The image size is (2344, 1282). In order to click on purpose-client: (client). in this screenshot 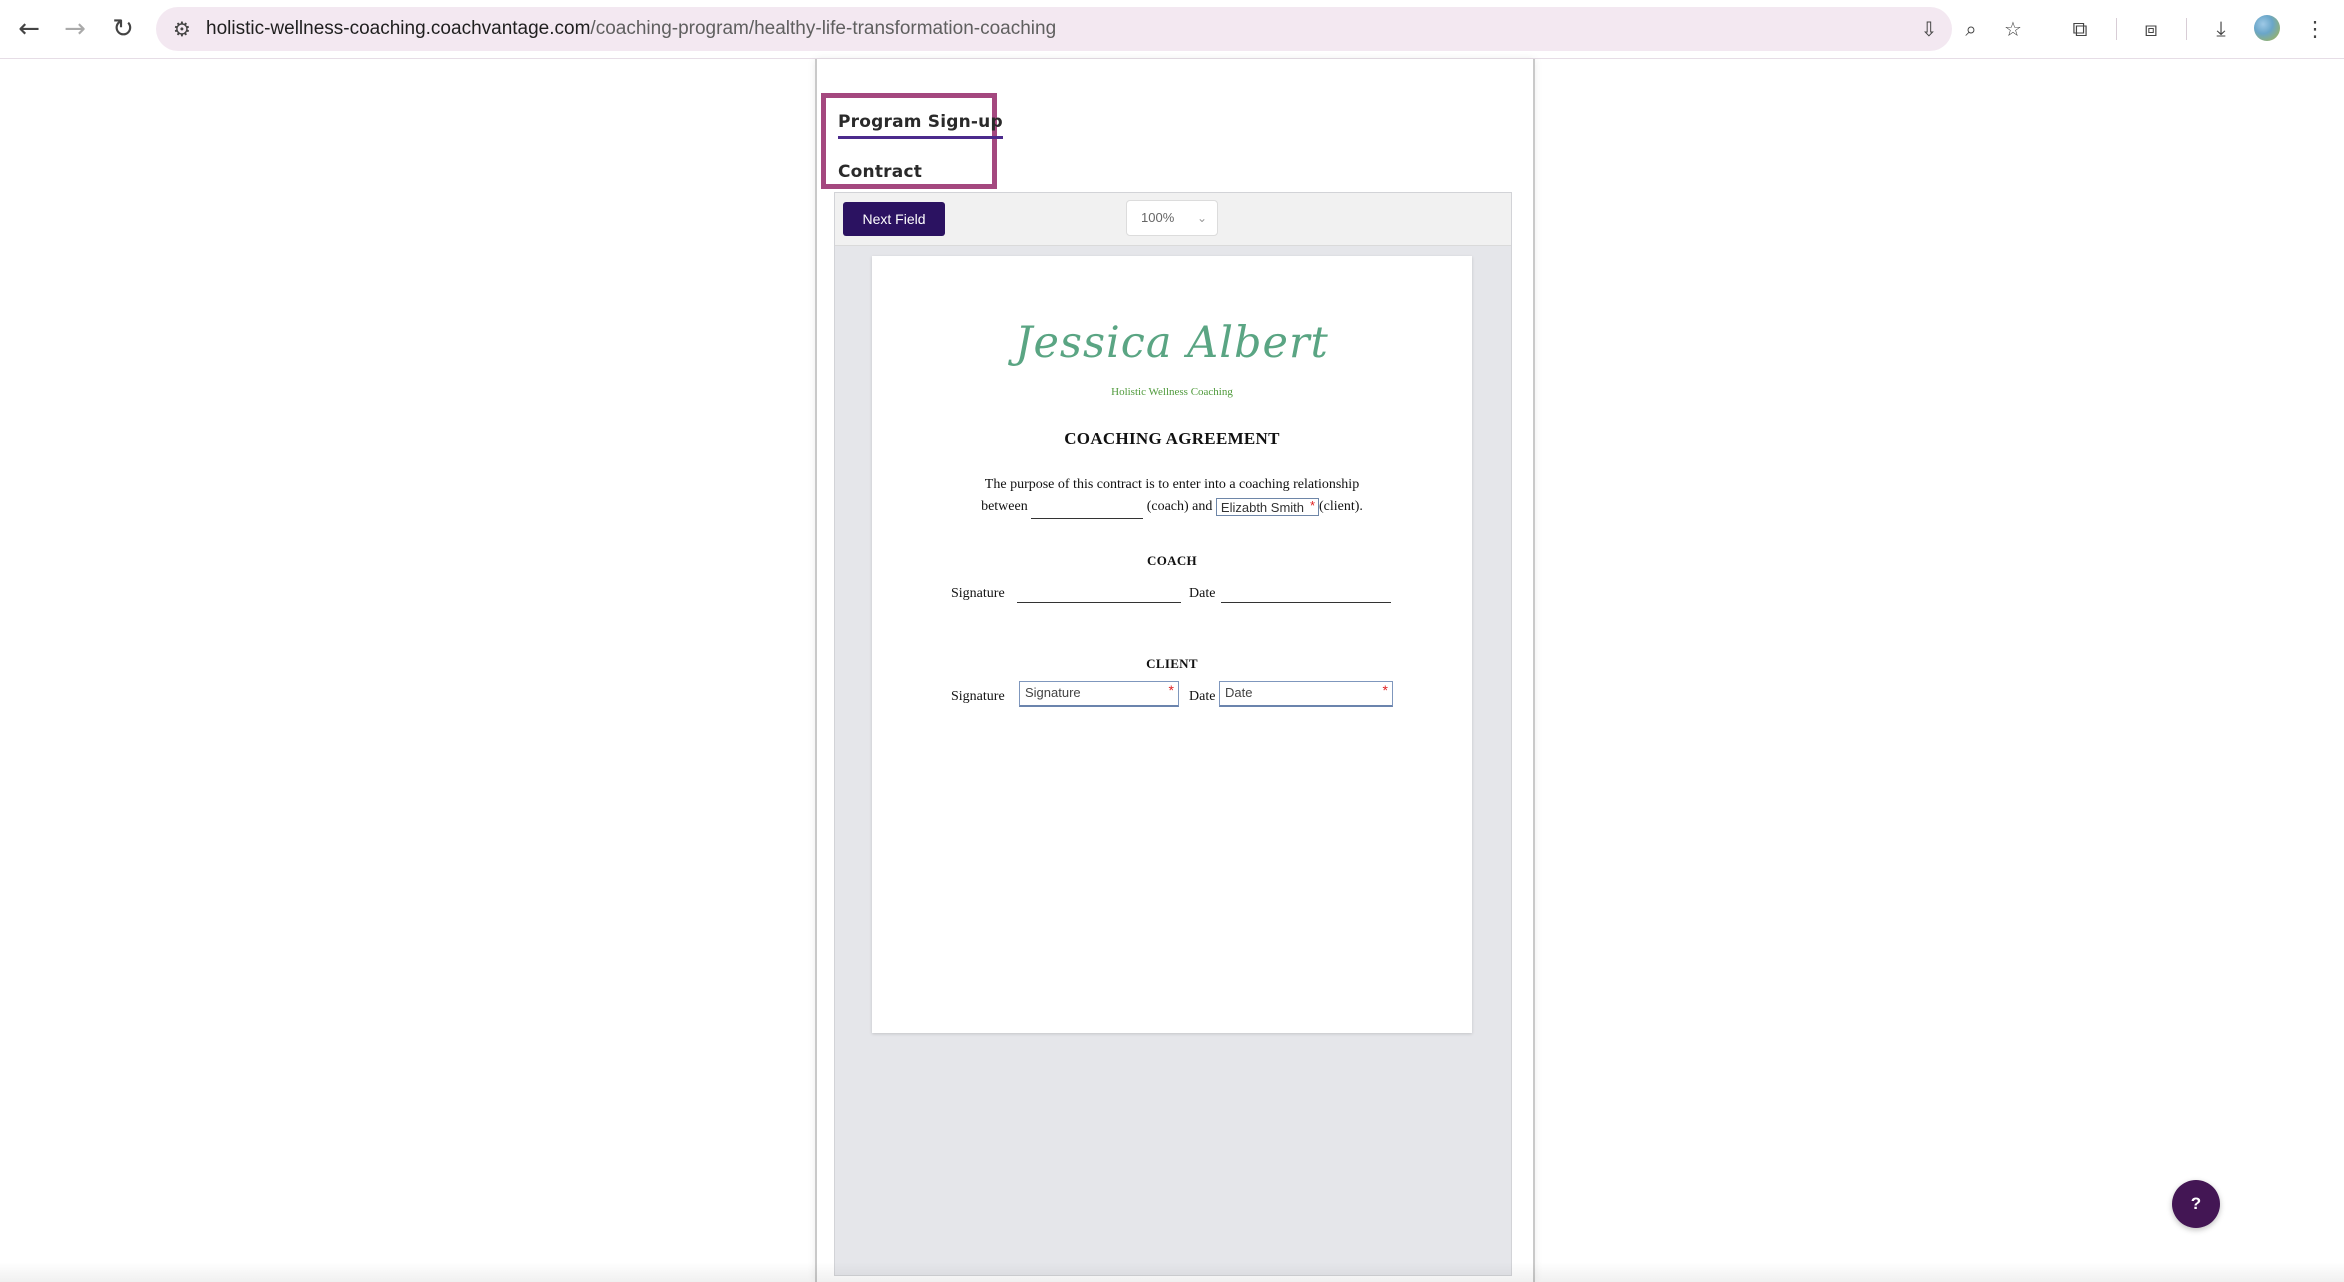, I will do `click(1341, 506)`.